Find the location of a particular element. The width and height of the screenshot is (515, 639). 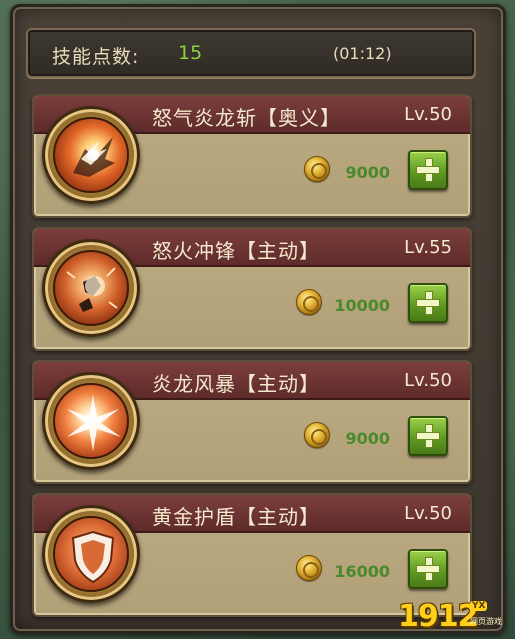

dragon-slash-icon is located at coordinates (91, 155).